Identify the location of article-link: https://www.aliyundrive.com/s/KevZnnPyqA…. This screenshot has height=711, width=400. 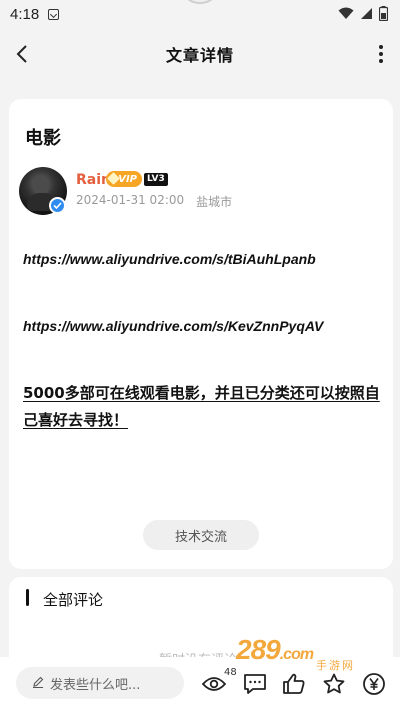
(173, 326).